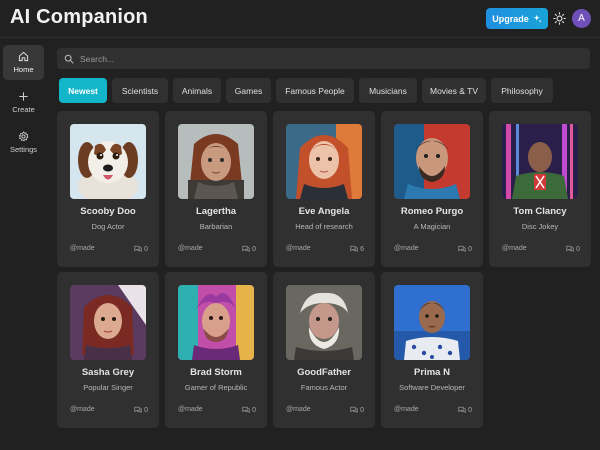 The width and height of the screenshot is (600, 450). I want to click on companion-name: Romeo Purgo, so click(432, 211).